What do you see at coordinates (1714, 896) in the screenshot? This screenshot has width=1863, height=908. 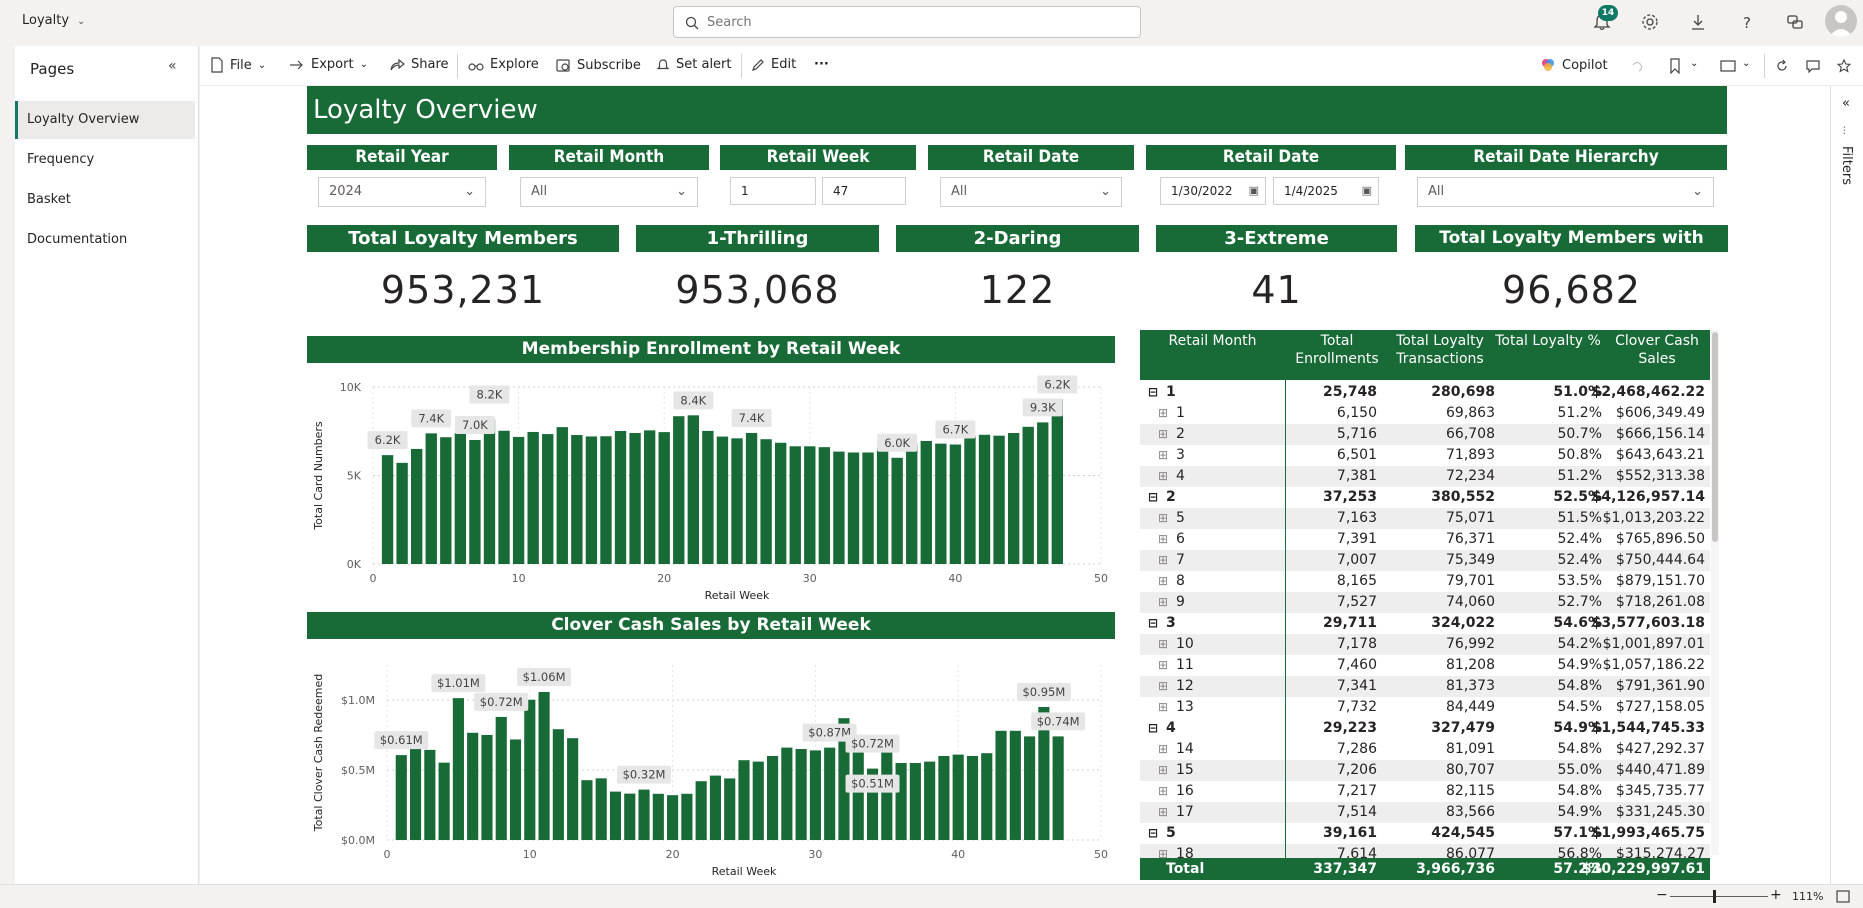 I see `zoom-slider-thumb` at bounding box center [1714, 896].